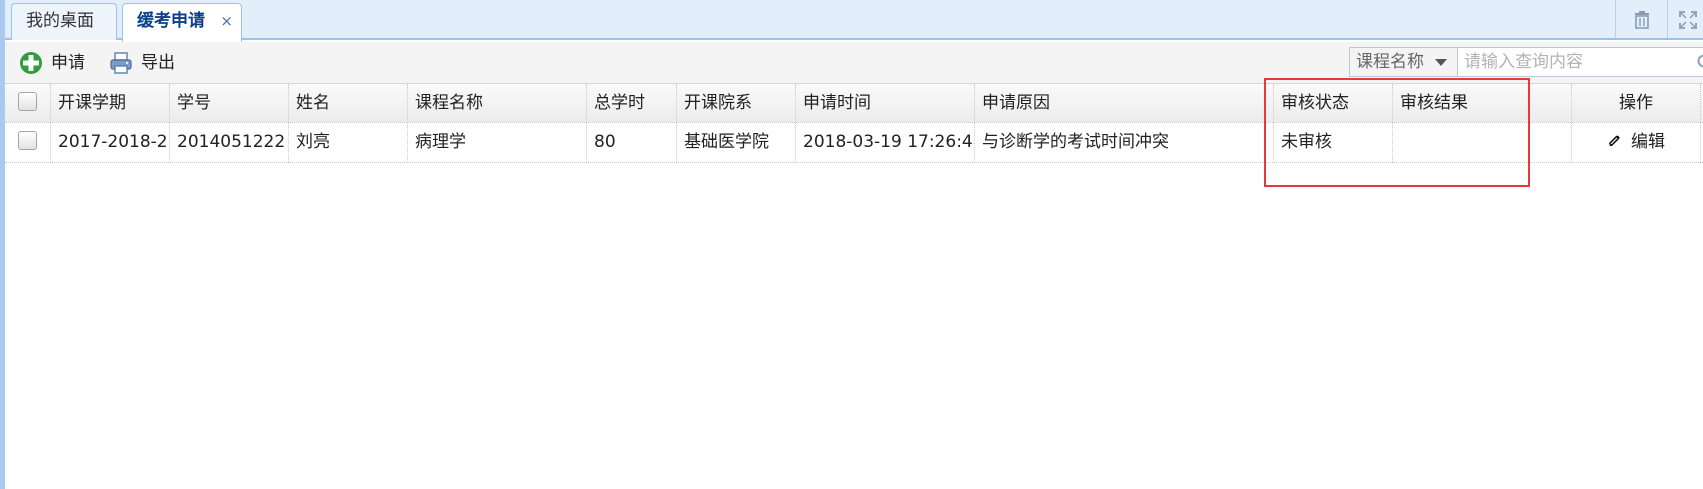 The width and height of the screenshot is (1703, 489). What do you see at coordinates (1482, 103) in the screenshot?
I see `column-header-review-result: 审核结果` at bounding box center [1482, 103].